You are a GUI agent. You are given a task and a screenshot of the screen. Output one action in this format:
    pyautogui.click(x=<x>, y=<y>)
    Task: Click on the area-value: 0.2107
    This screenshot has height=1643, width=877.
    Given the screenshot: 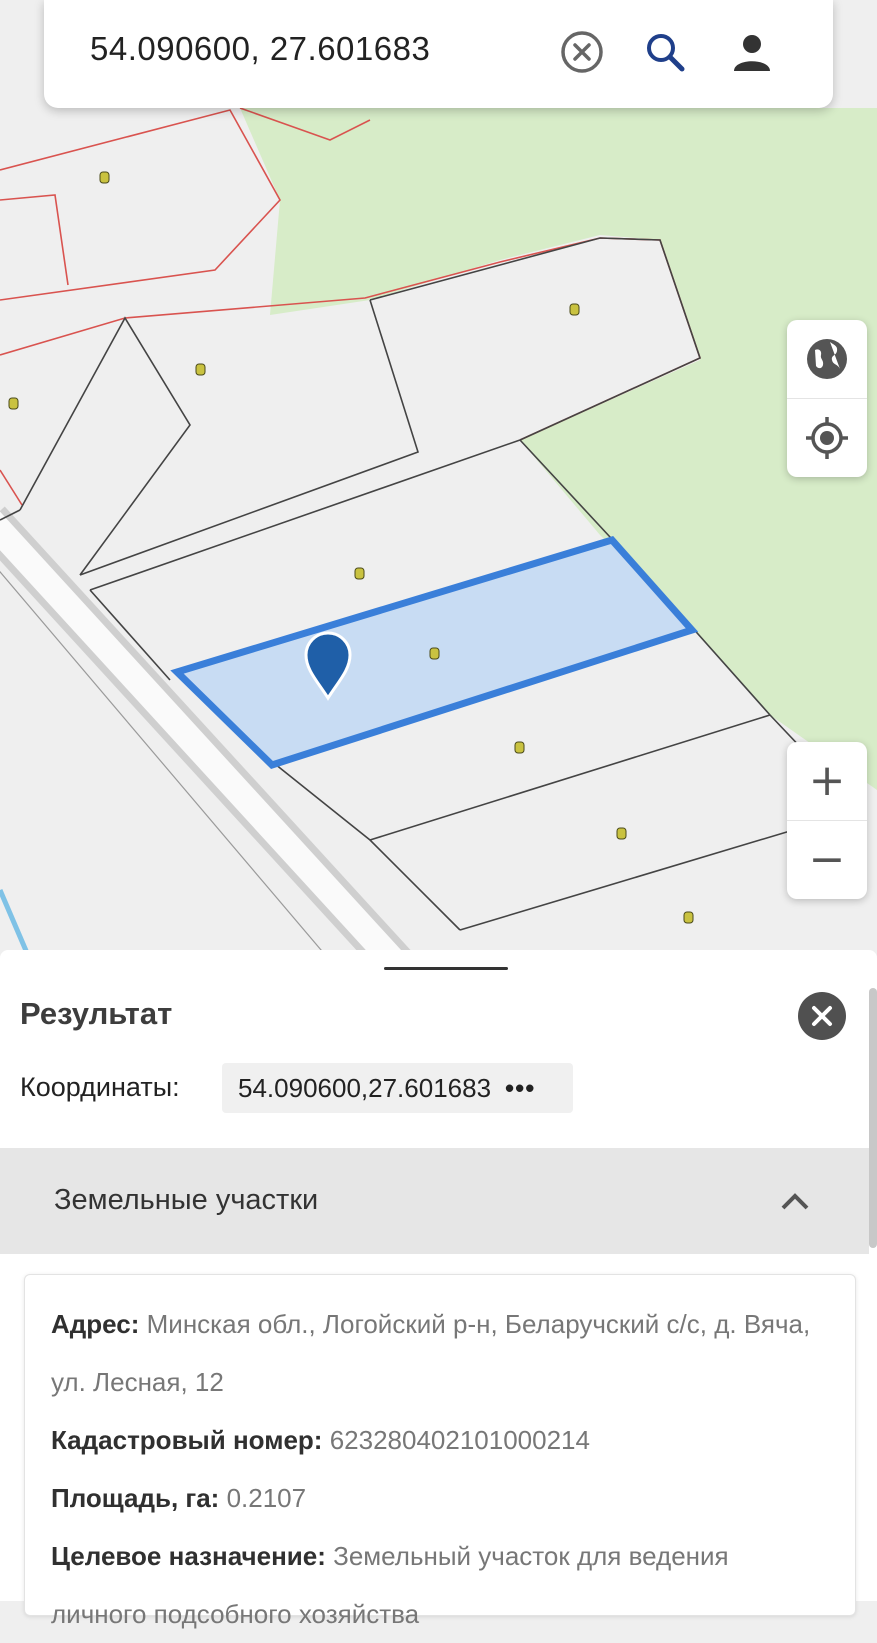 What is the action you would take?
    pyautogui.click(x=266, y=1498)
    